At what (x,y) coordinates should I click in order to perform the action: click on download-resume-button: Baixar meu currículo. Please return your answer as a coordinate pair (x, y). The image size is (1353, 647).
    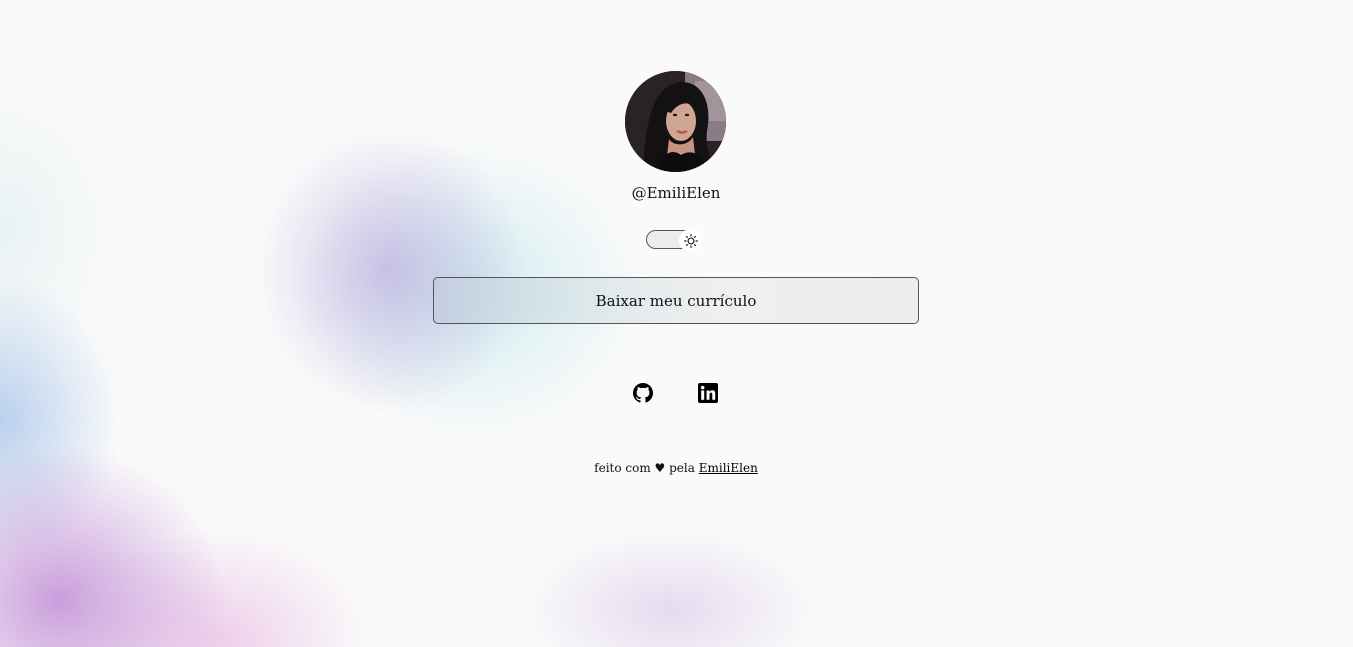
    Looking at the image, I should click on (676, 300).